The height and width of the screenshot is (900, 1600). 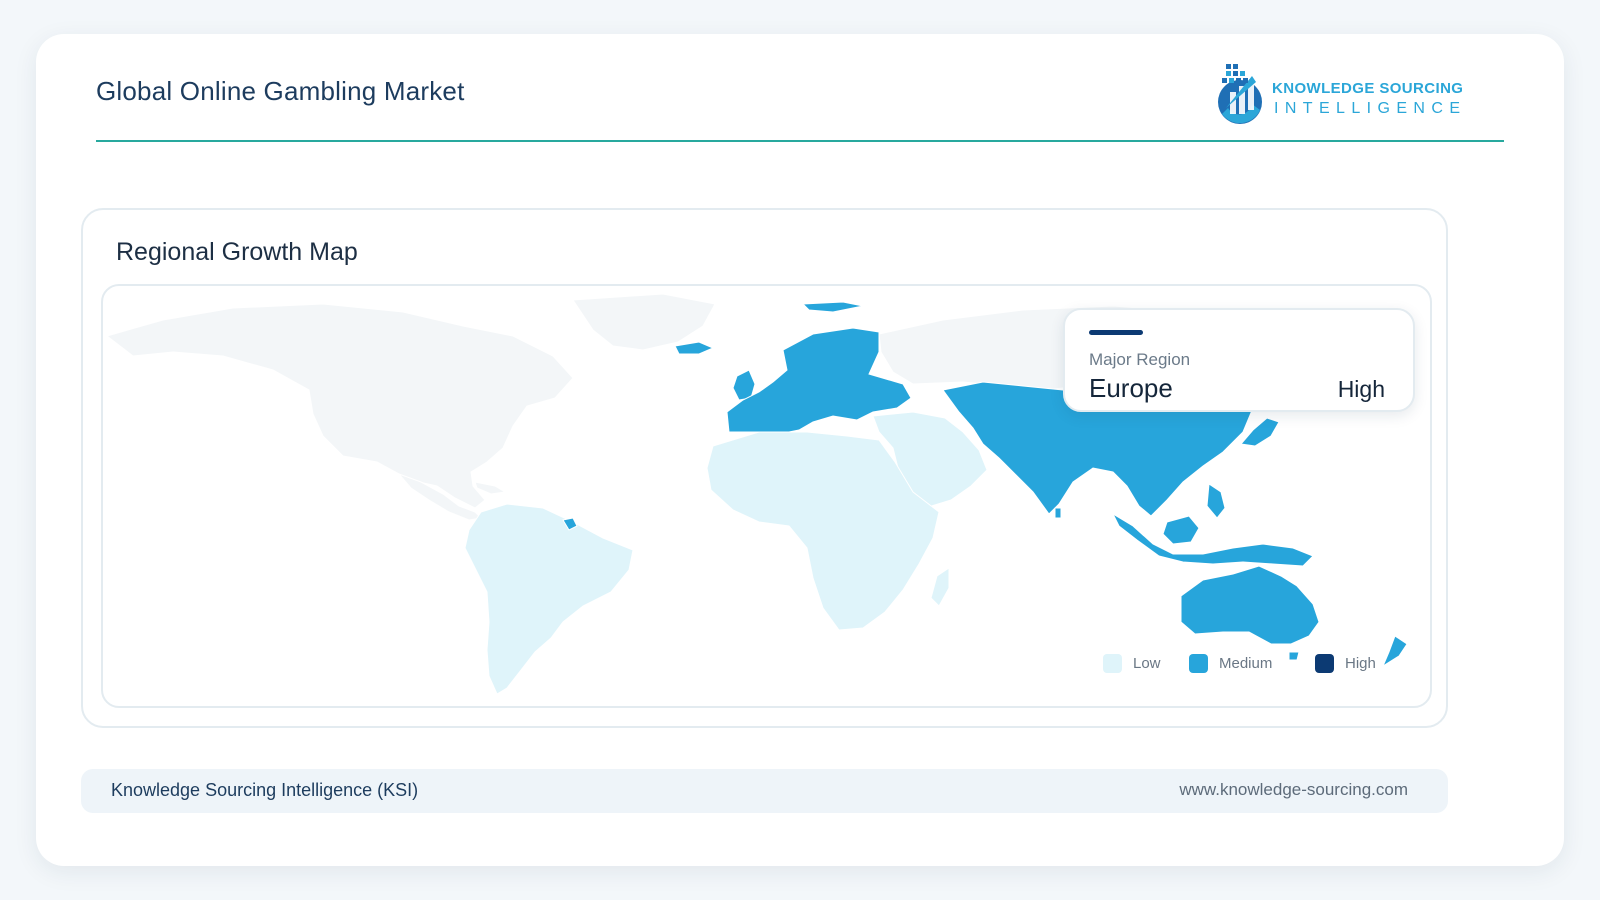 I want to click on region-new-zealand, so click(x=1394, y=651).